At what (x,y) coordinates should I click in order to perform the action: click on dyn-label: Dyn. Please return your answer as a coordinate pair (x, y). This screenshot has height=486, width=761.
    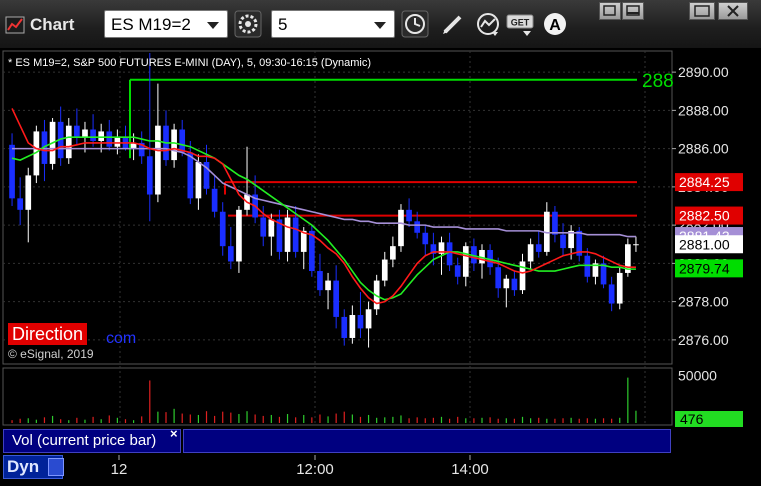
    Looking at the image, I should click on (23, 466).